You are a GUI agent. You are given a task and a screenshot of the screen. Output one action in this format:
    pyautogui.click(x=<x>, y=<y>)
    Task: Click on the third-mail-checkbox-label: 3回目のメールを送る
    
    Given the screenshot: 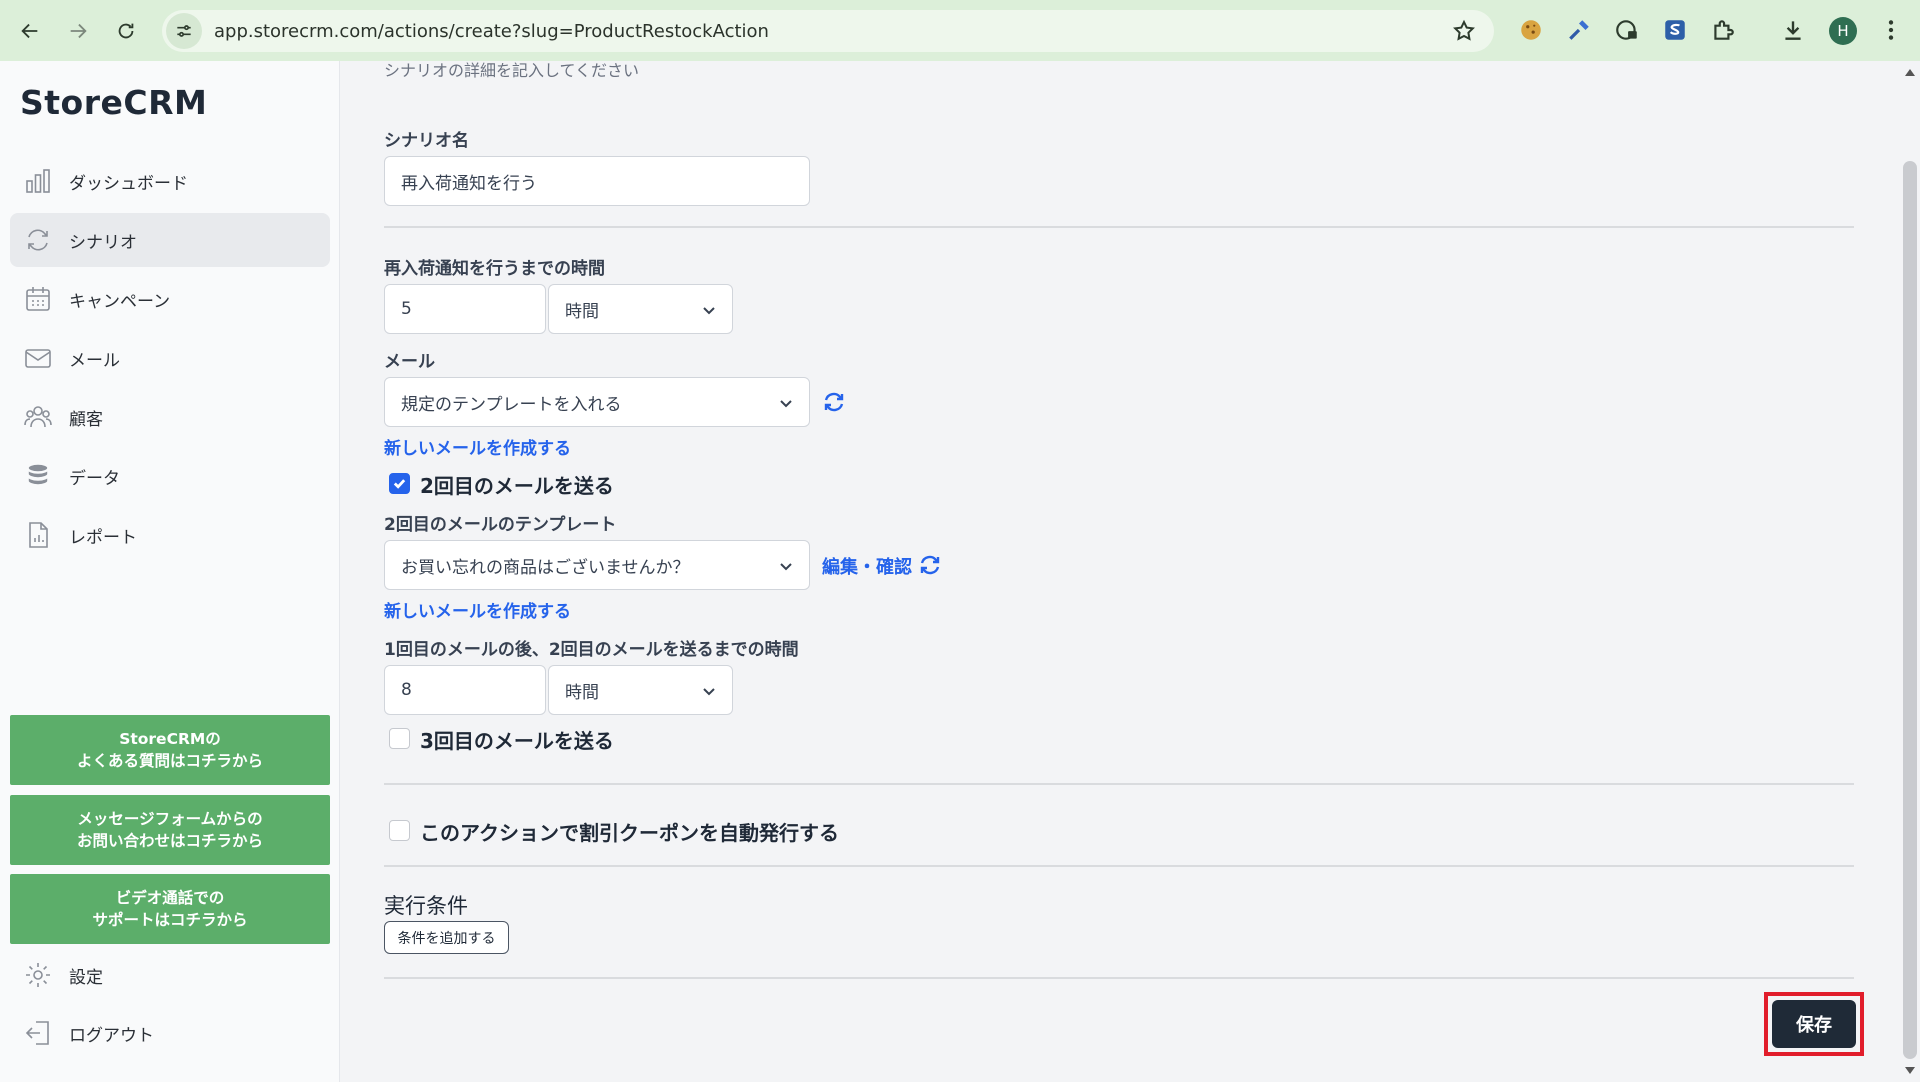 What is the action you would take?
    pyautogui.click(x=517, y=739)
    